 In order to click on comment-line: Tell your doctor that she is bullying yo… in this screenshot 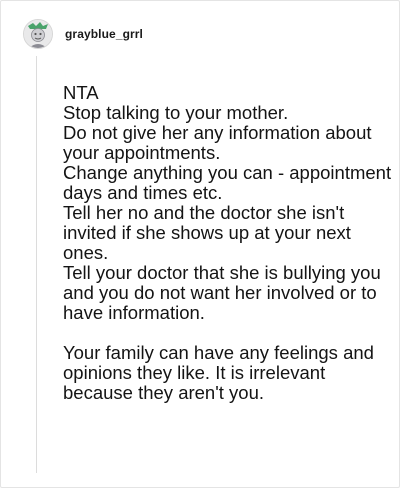, I will do `click(224, 292)`.